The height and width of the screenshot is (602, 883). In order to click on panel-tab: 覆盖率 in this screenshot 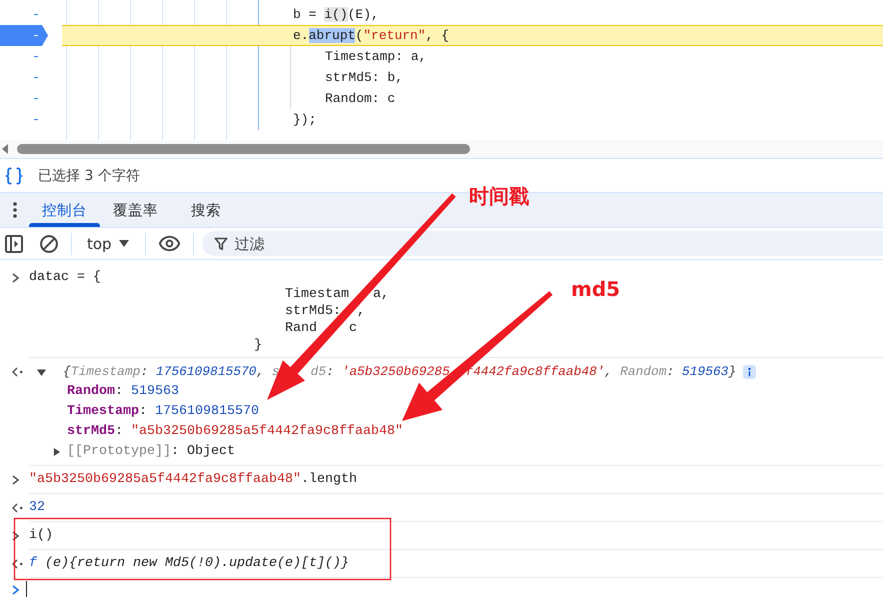, I will do `click(135, 210)`.